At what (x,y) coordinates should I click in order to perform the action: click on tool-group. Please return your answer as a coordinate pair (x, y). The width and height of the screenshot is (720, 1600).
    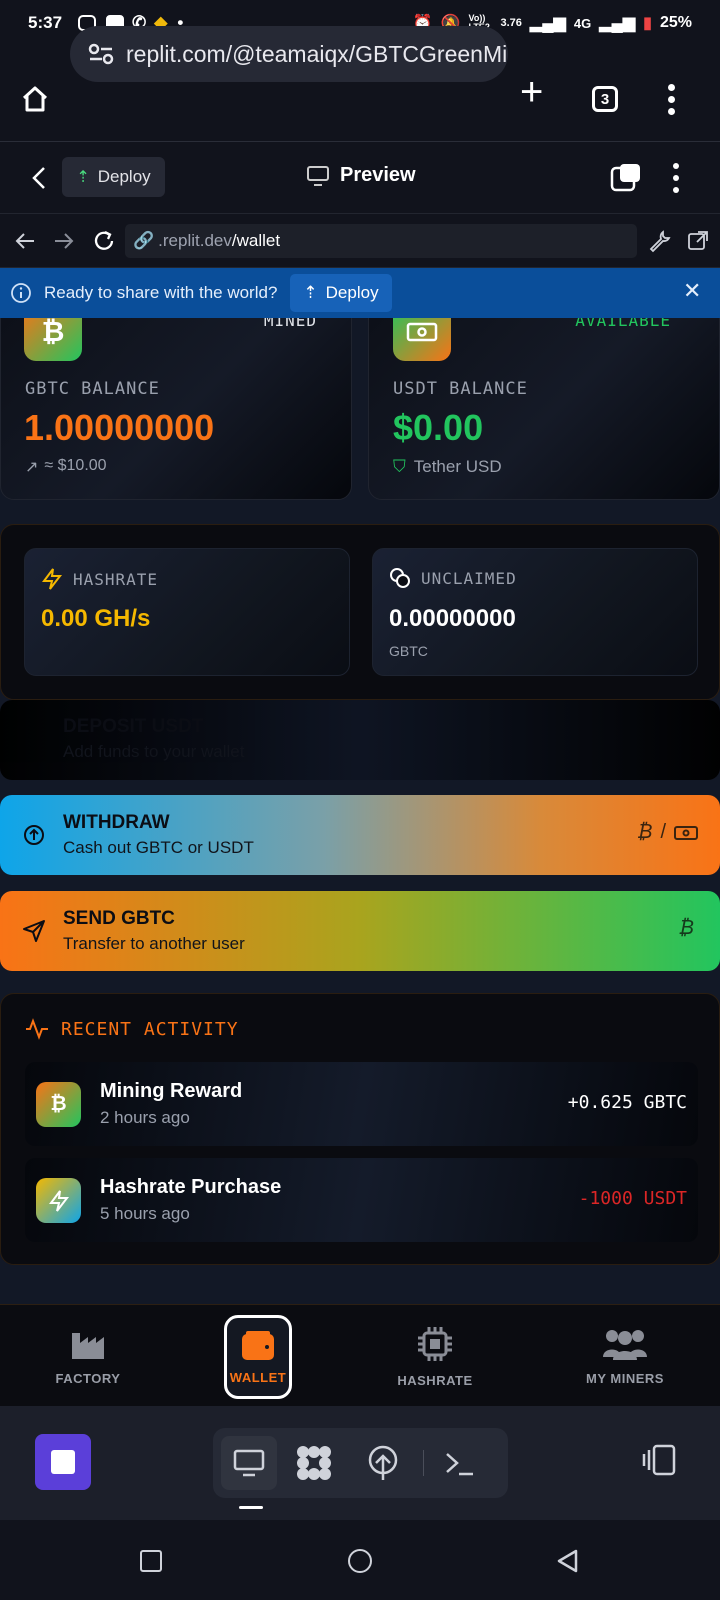
    Looking at the image, I should click on (360, 1463).